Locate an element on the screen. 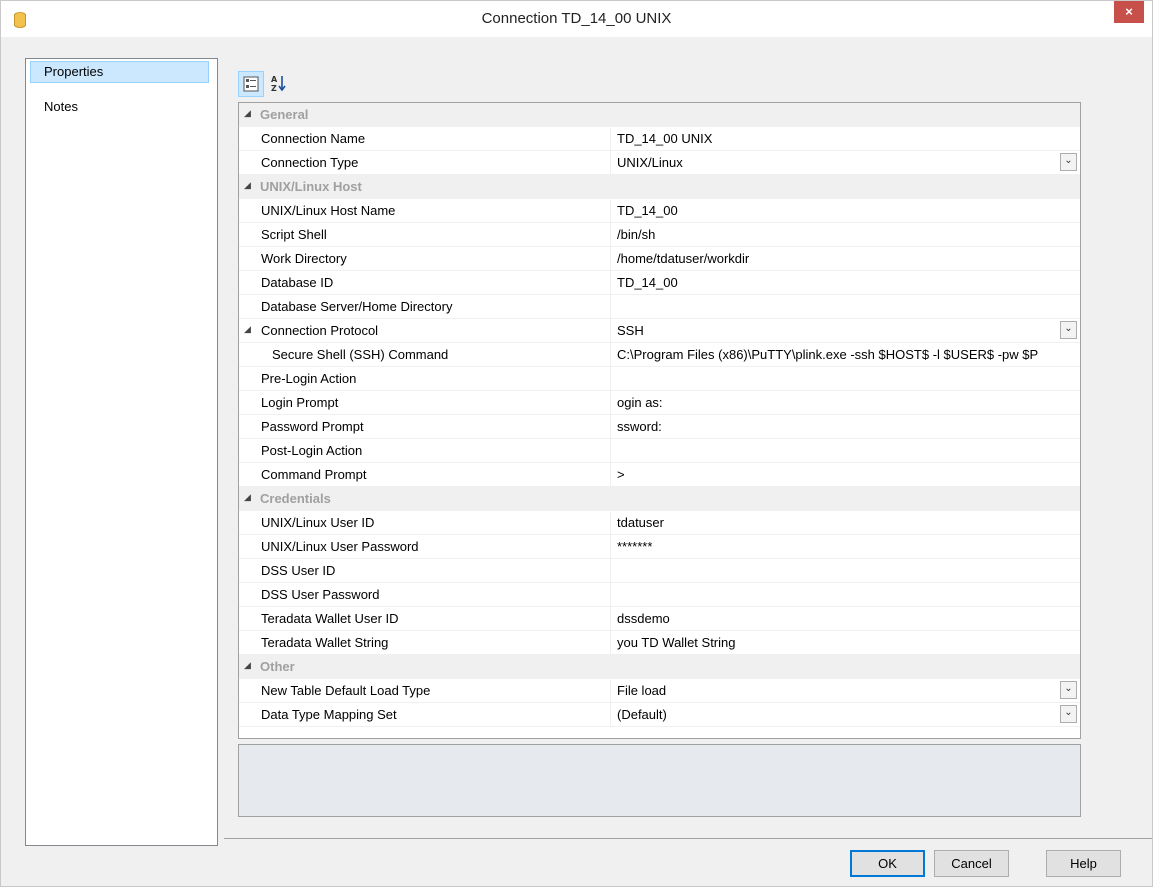 The height and width of the screenshot is (887, 1153). property-value: File load ⌄ is located at coordinates (845, 690).